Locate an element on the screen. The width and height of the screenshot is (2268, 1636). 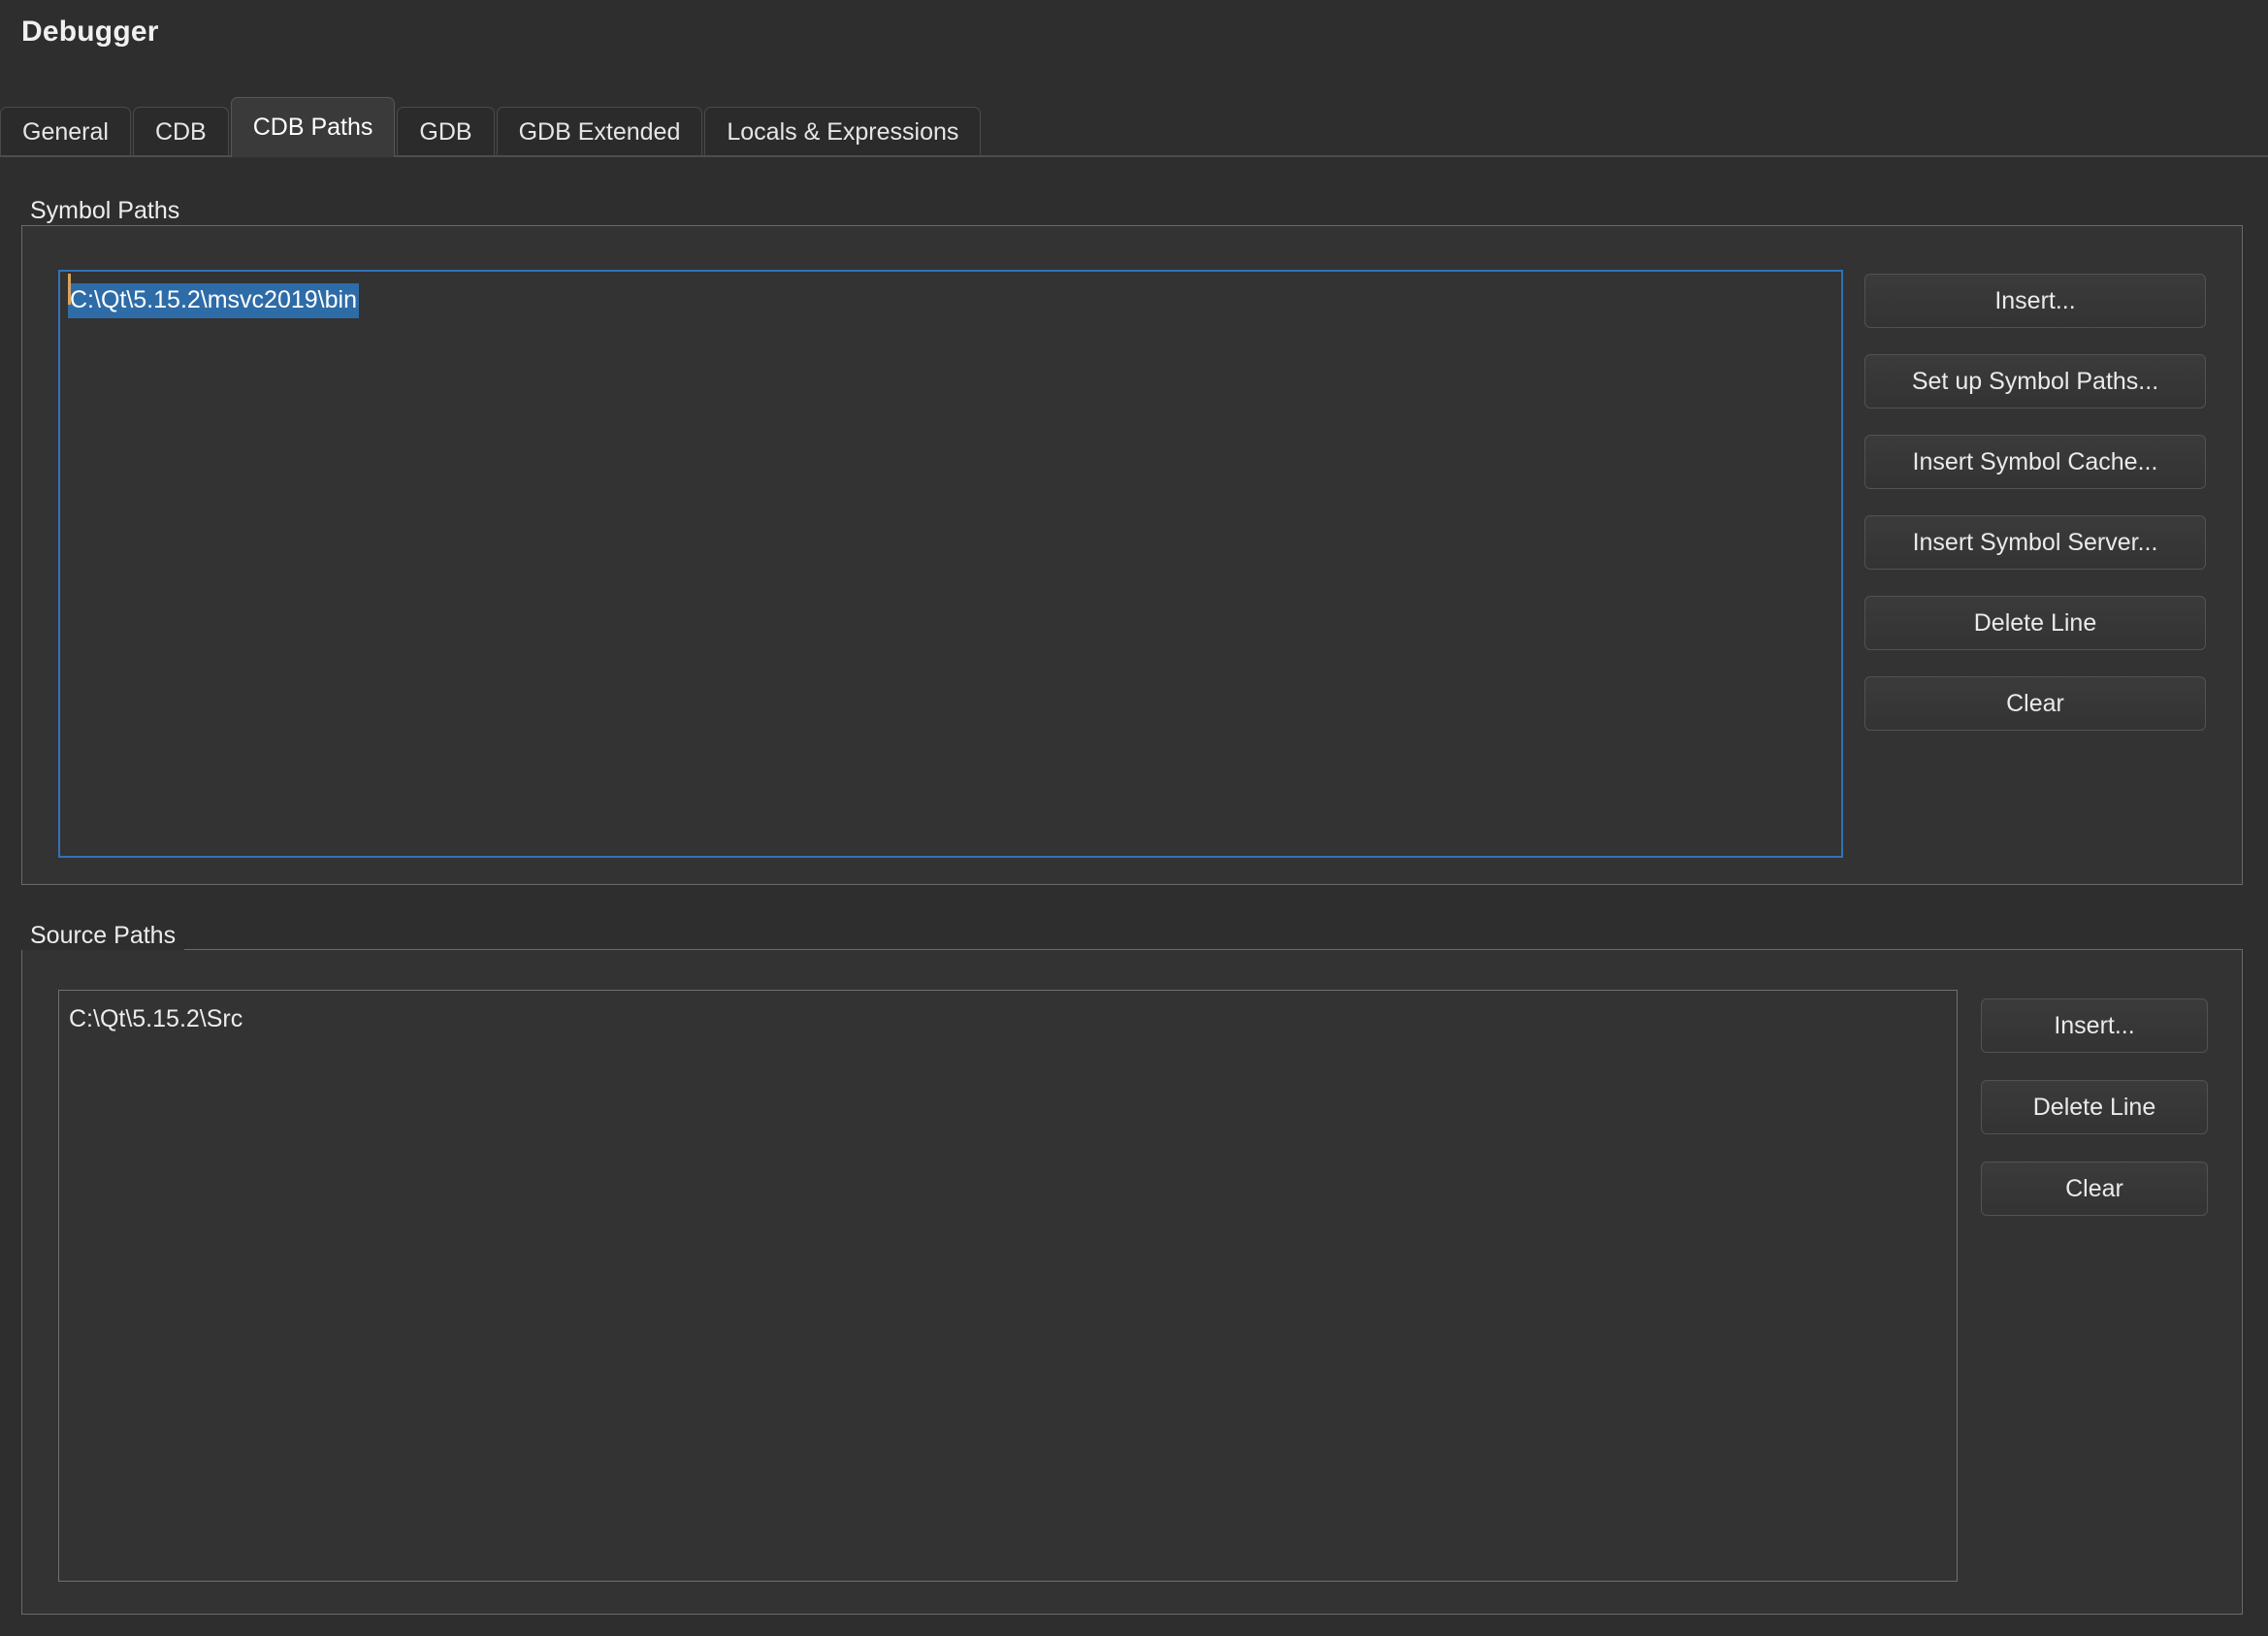
tab-cdb-paths: CDB Paths is located at coordinates (313, 127).